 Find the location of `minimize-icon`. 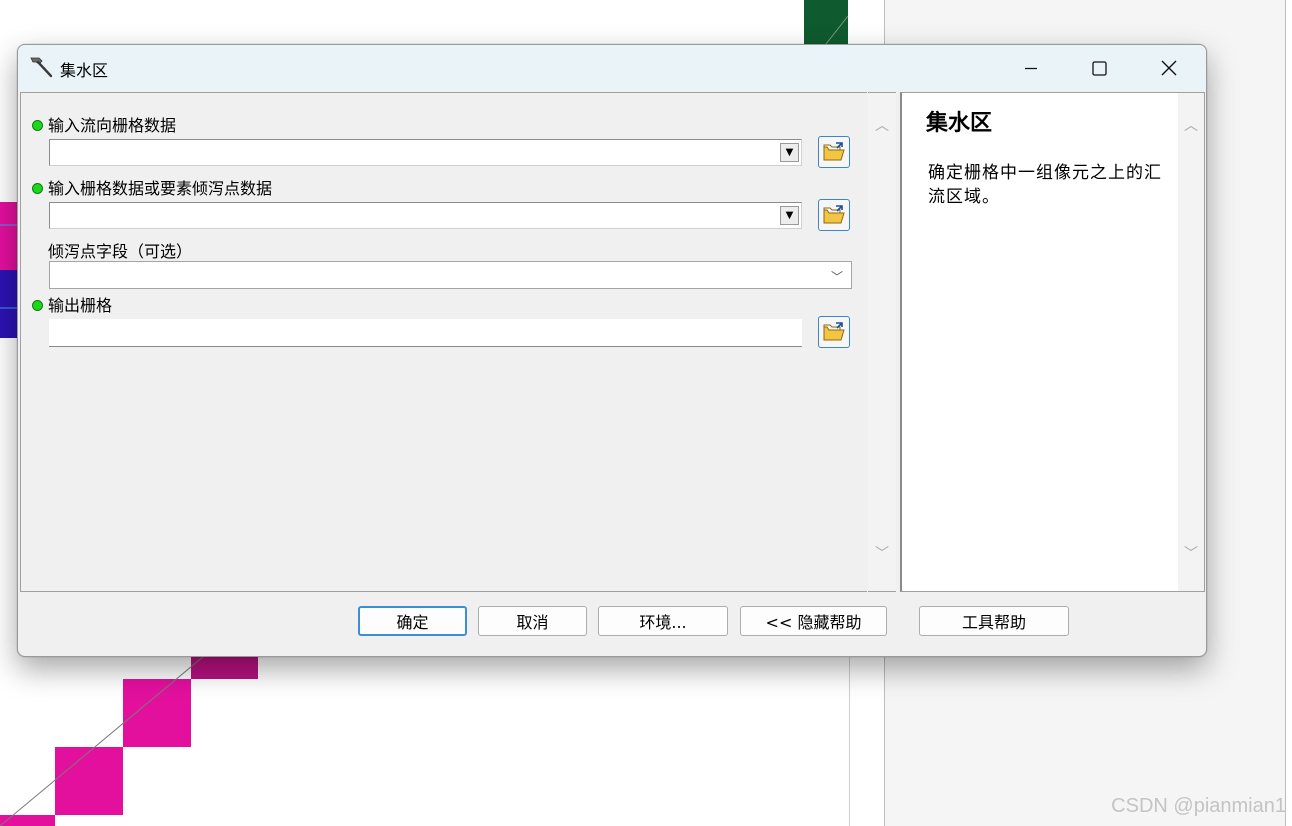

minimize-icon is located at coordinates (1031, 68).